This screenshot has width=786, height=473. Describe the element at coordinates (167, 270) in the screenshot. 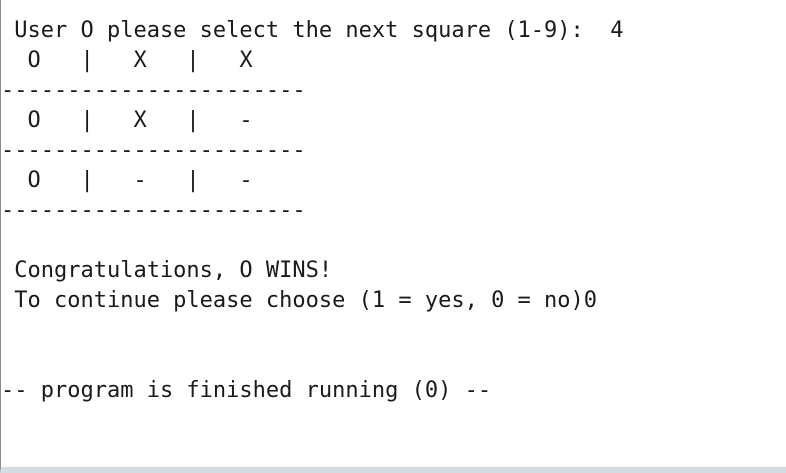

I see `win-message-line: Congratulations, O WINS!` at that location.